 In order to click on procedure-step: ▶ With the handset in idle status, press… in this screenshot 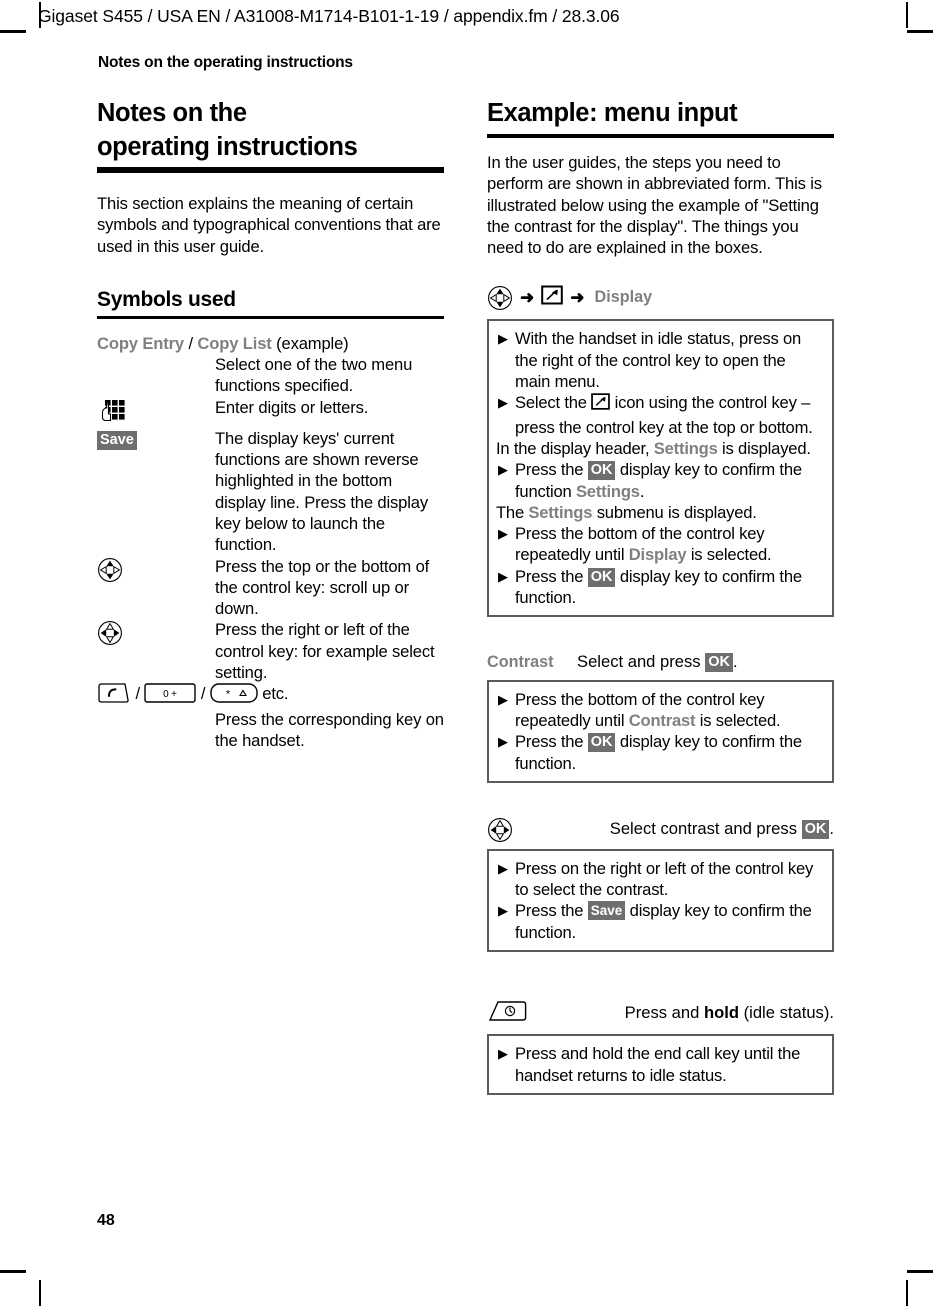, I will do `click(660, 360)`.